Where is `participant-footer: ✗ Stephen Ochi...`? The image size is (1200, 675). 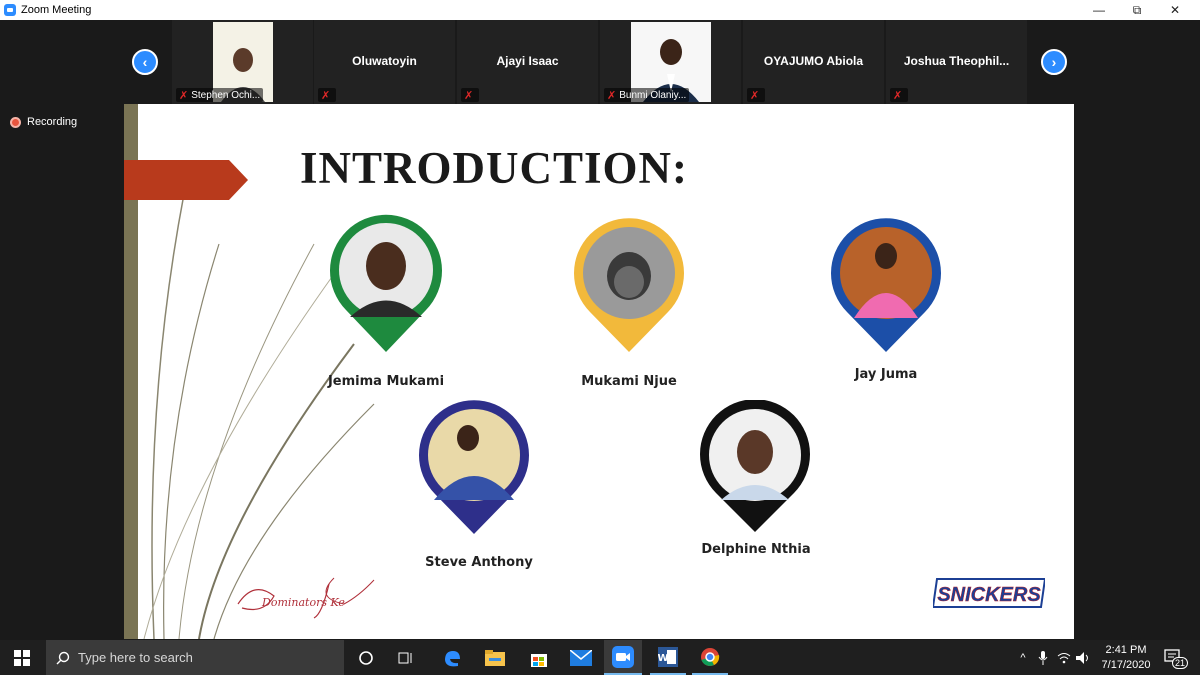
participant-footer: ✗ Stephen Ochi... is located at coordinates (220, 95).